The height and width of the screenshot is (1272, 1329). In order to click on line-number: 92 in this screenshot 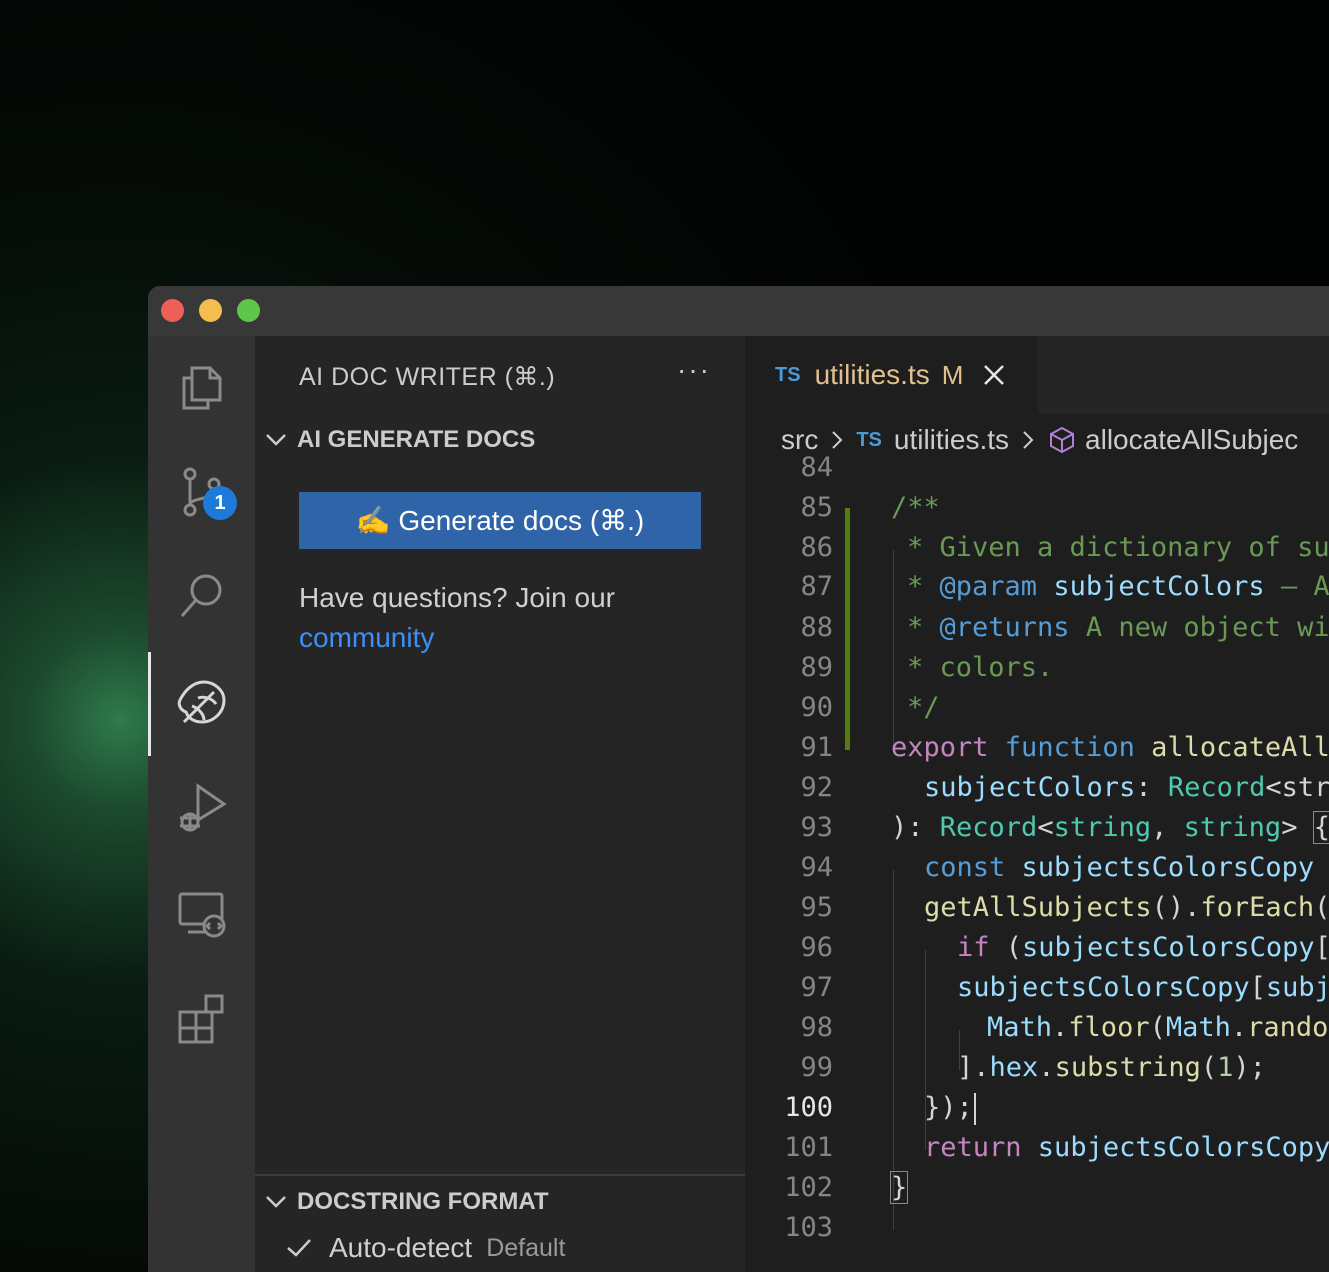, I will do `click(816, 787)`.